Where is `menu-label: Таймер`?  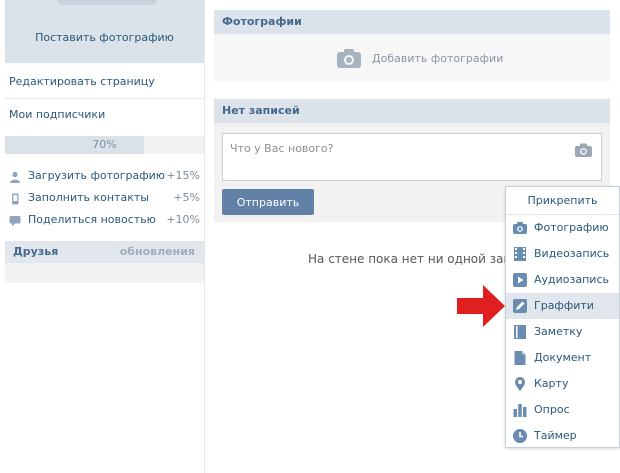
menu-label: Таймер is located at coordinates (555, 435).